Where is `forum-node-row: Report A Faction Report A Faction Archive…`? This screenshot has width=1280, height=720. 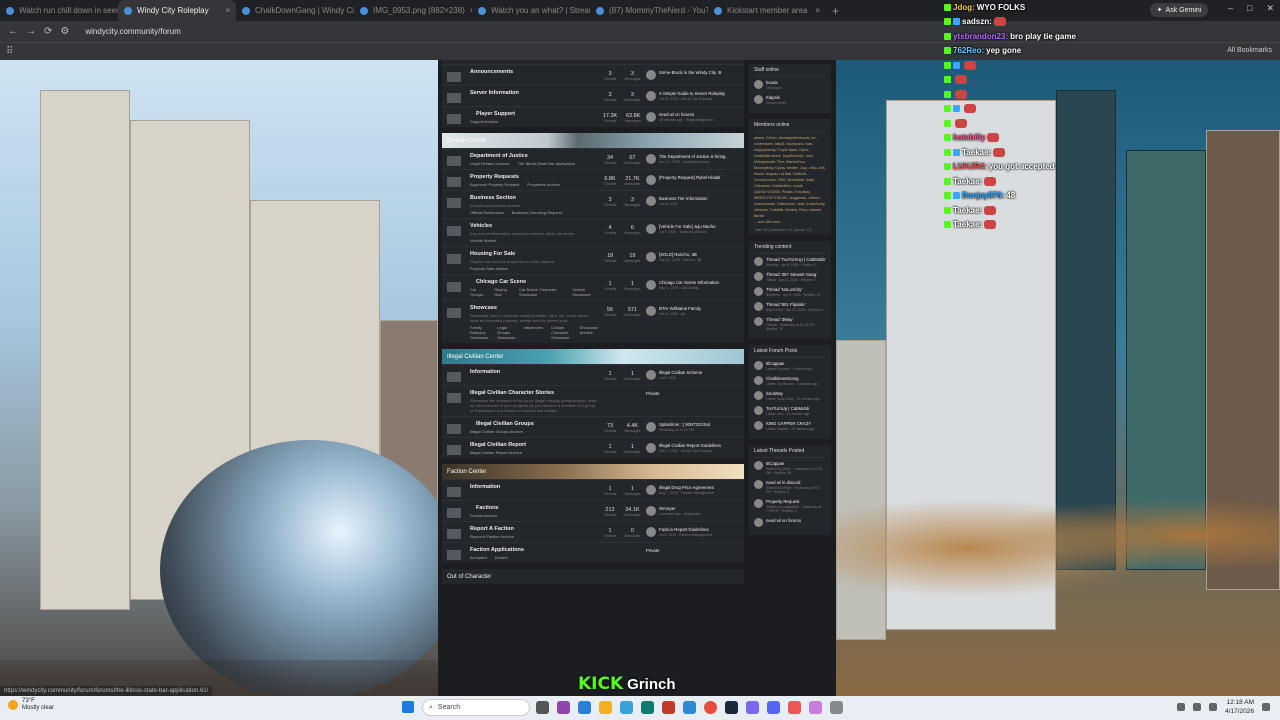
forum-node-row: Report A Faction Report A Faction Archive… is located at coordinates (593, 531).